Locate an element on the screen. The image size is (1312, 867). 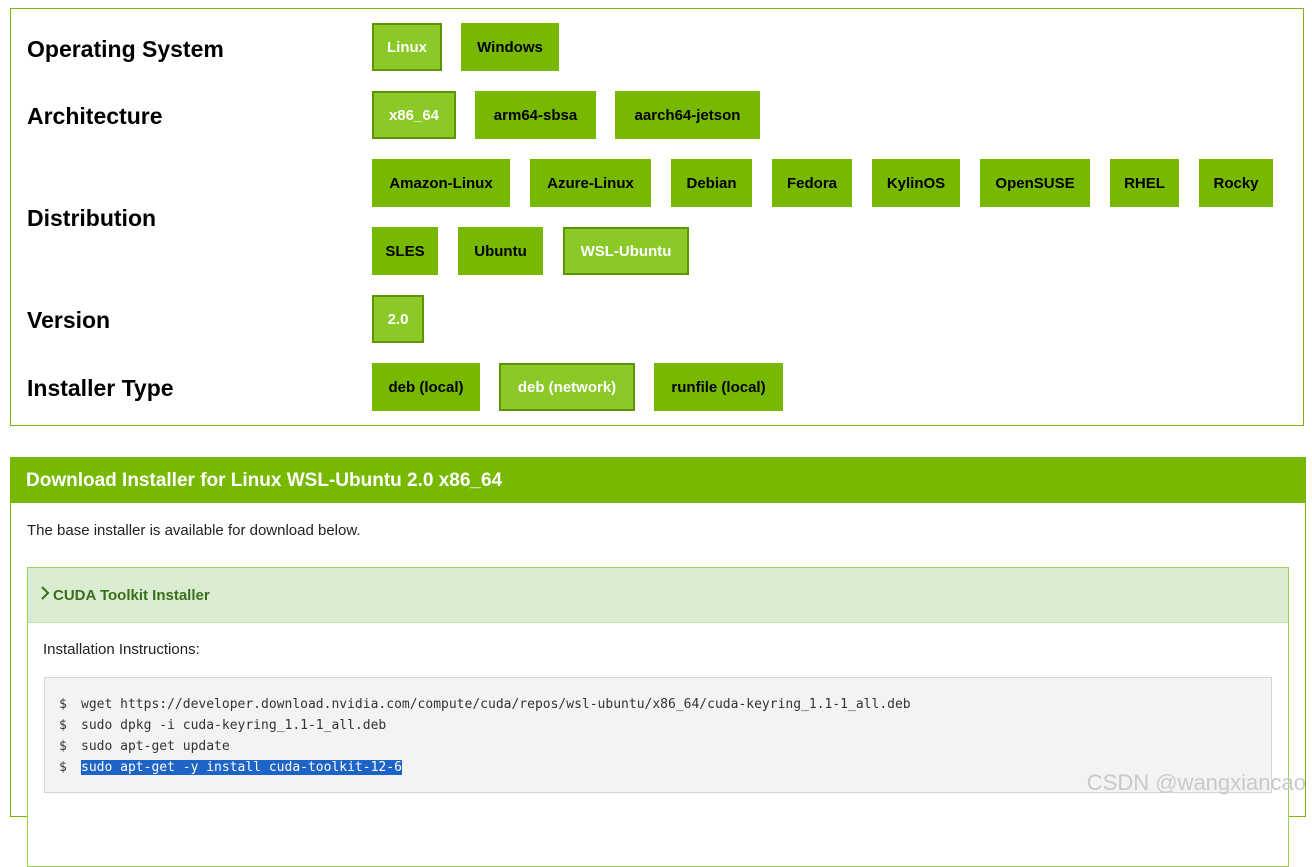
installer-option-deb-local: deb (local) is located at coordinates (426, 387).